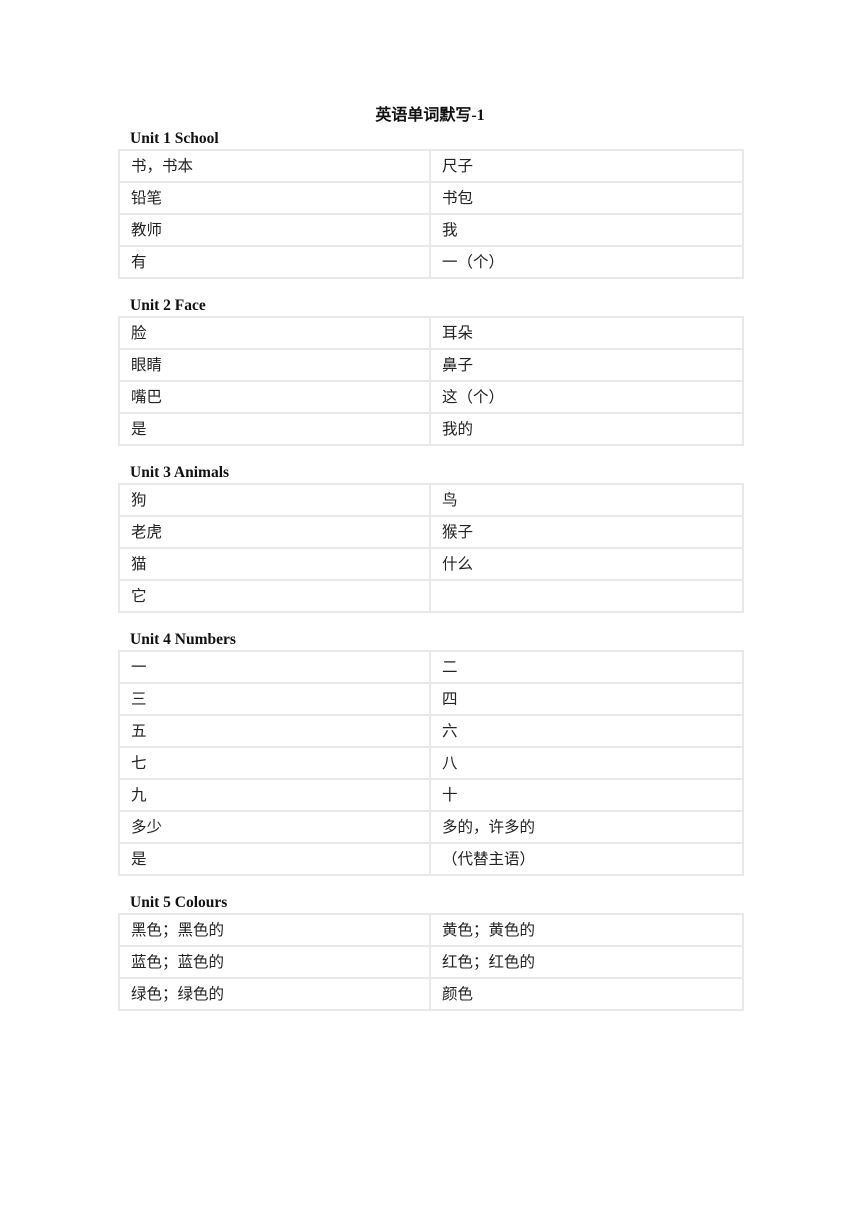  Describe the element at coordinates (274, 596) in the screenshot. I see `vocab-cell-left: 它` at that location.